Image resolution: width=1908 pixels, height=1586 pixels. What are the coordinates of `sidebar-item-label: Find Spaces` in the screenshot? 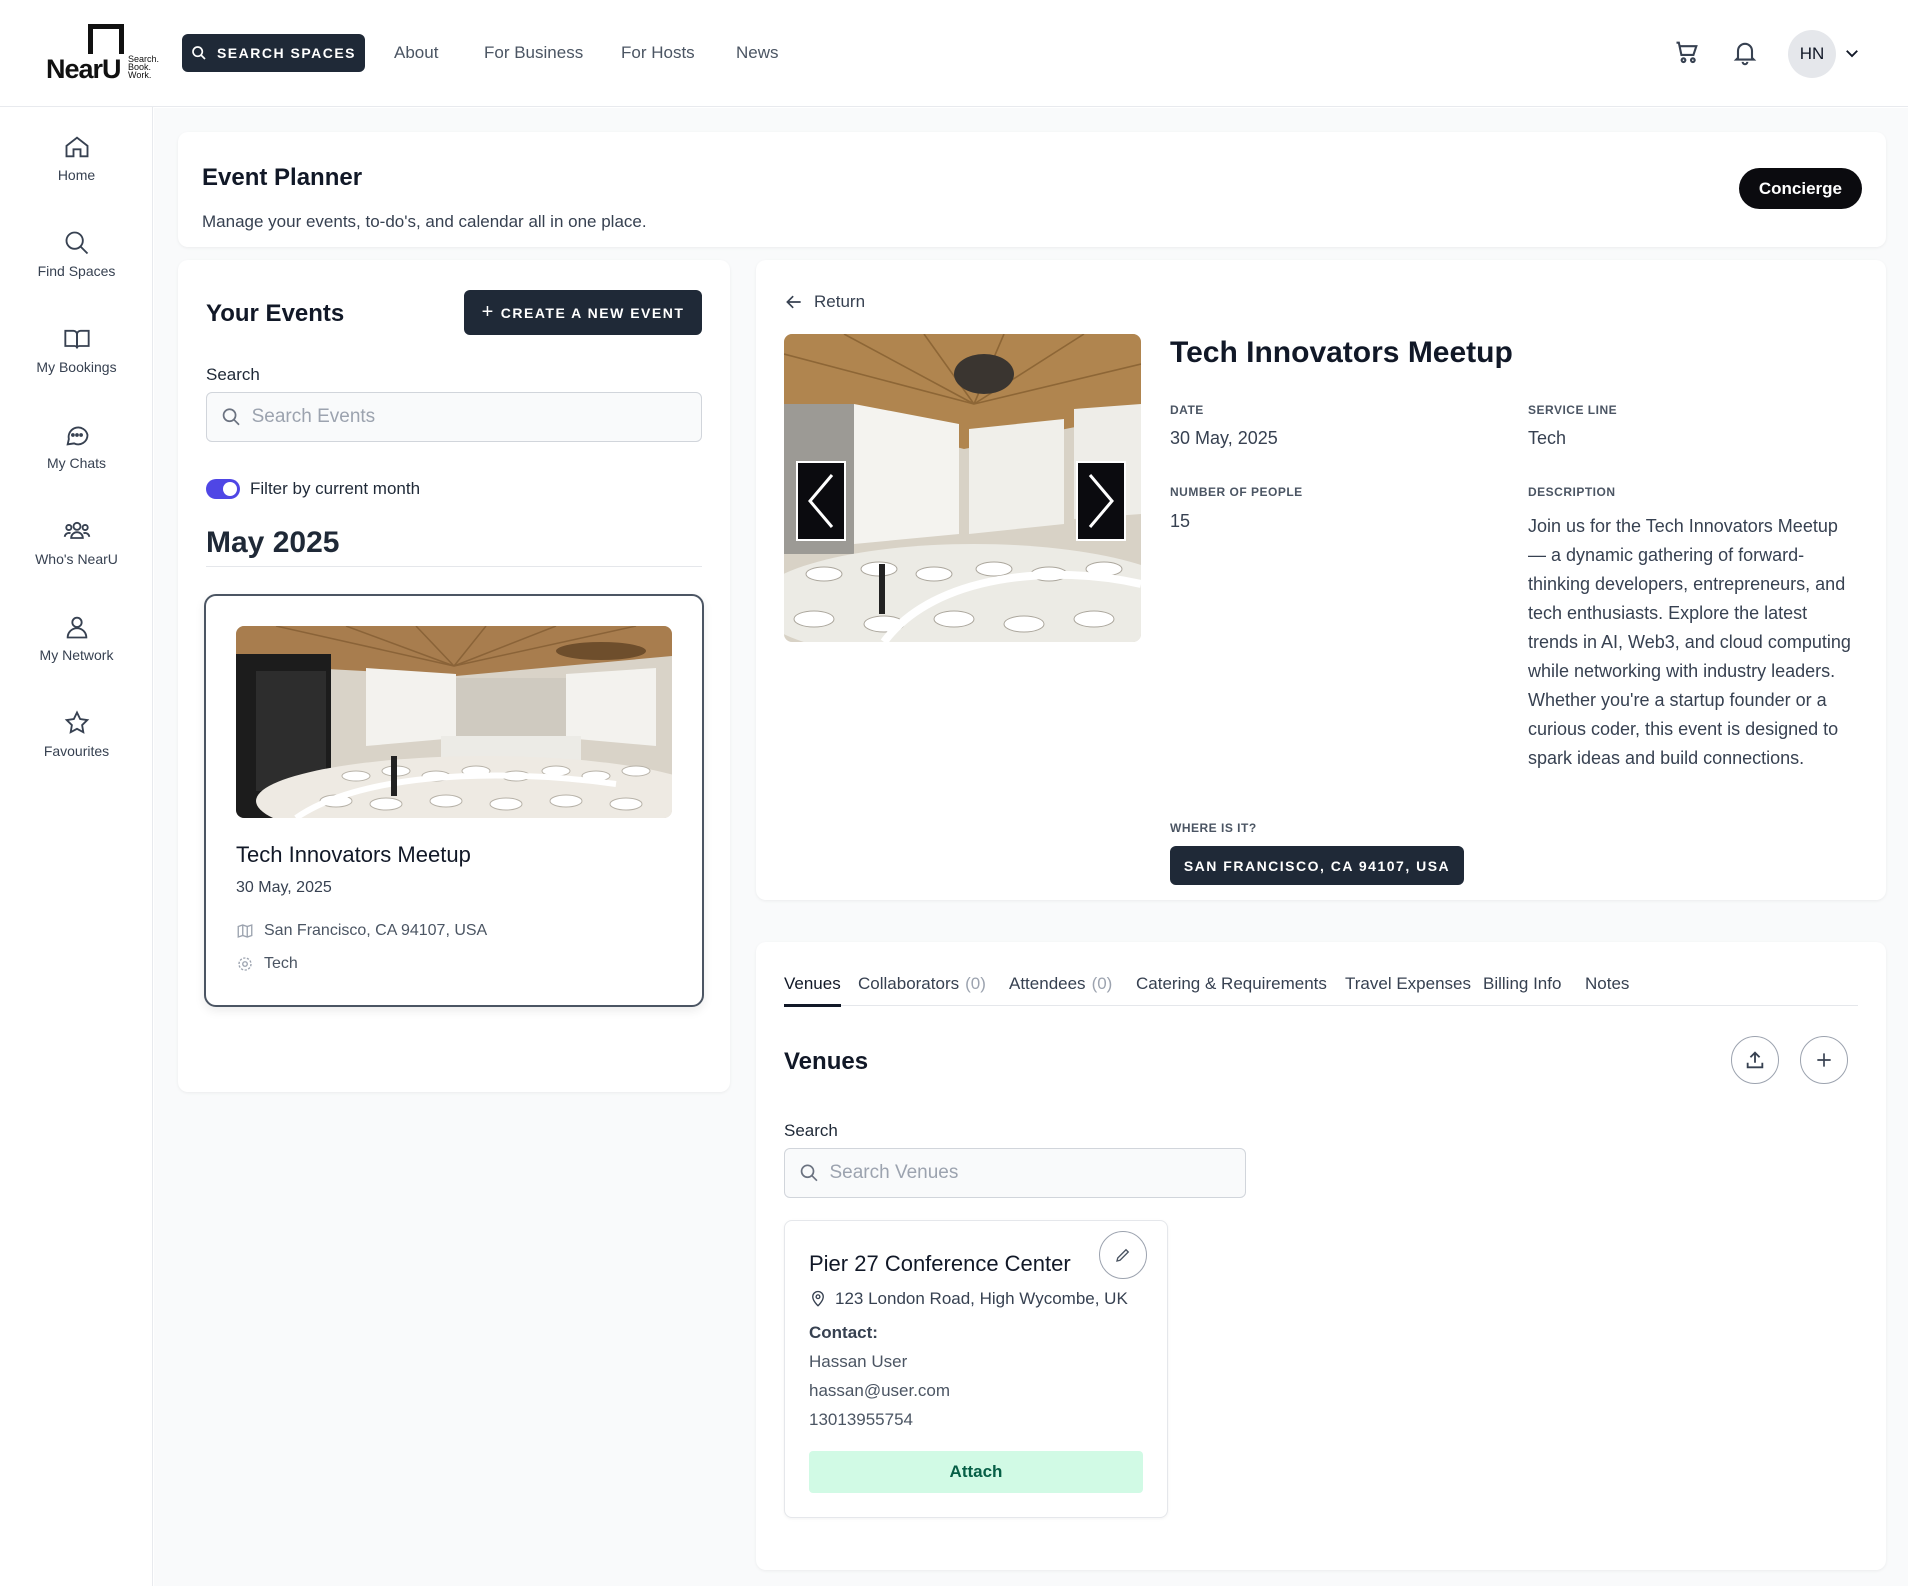 It's located at (76, 271).